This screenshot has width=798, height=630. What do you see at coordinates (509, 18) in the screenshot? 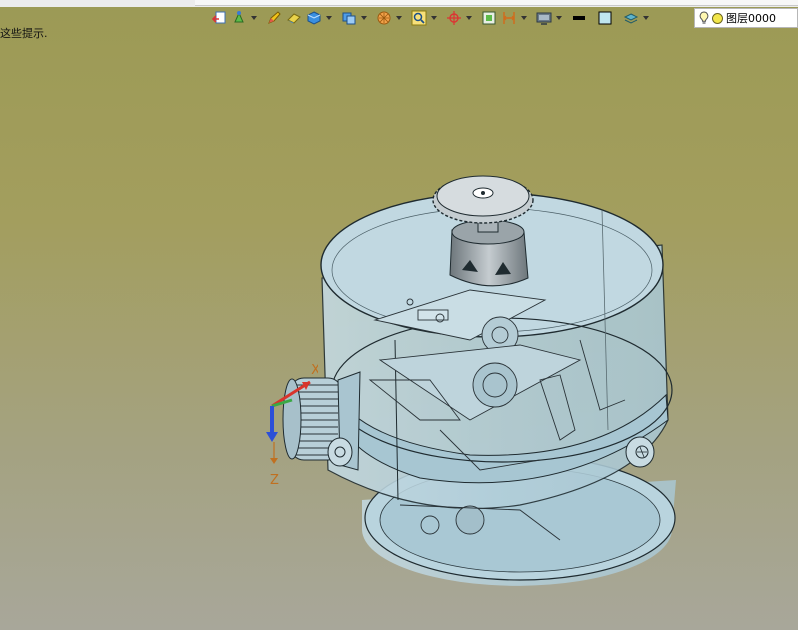
I see `dimension-icon` at bounding box center [509, 18].